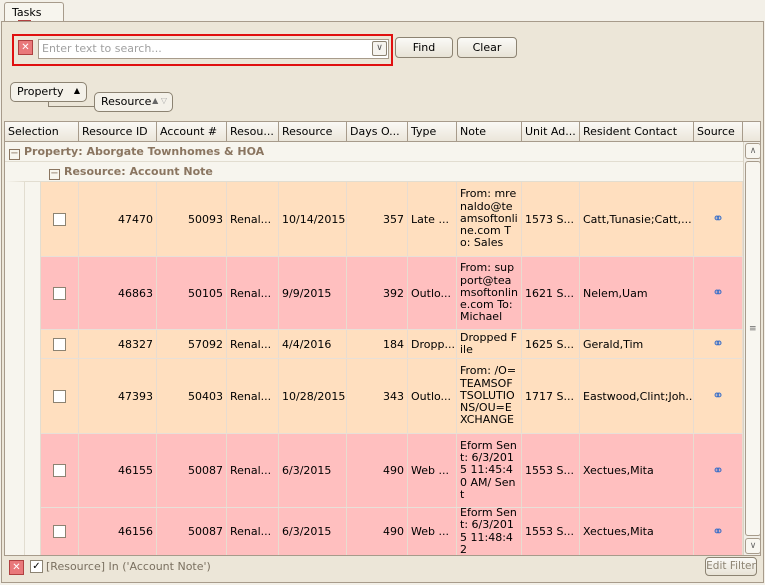 The height and width of the screenshot is (585, 765). What do you see at coordinates (379, 48) in the screenshot?
I see `chevron-down-icon: ∨` at bounding box center [379, 48].